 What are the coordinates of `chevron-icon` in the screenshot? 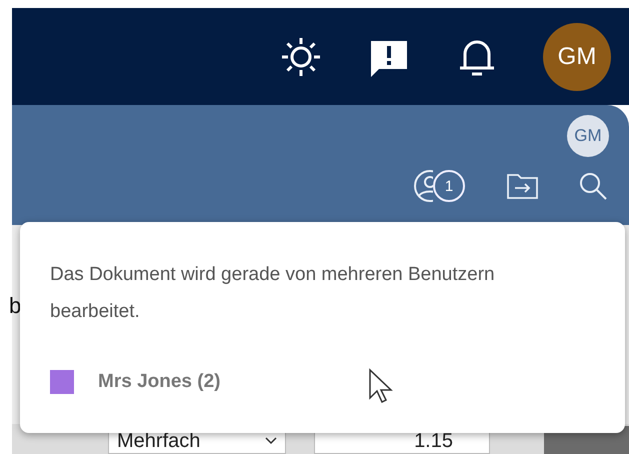 It's located at (271, 441).